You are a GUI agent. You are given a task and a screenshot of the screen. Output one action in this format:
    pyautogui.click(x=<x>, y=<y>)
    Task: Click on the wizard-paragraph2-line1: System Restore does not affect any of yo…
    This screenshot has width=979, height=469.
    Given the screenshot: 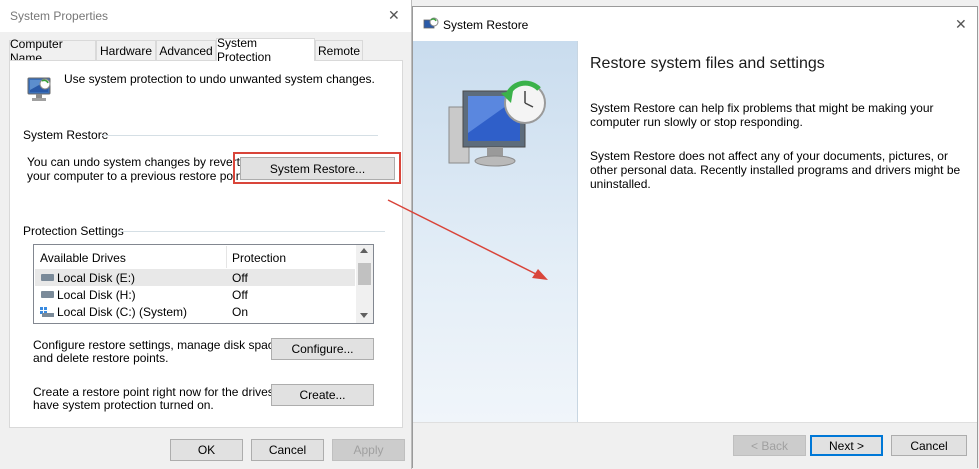 What is the action you would take?
    pyautogui.click(x=769, y=156)
    